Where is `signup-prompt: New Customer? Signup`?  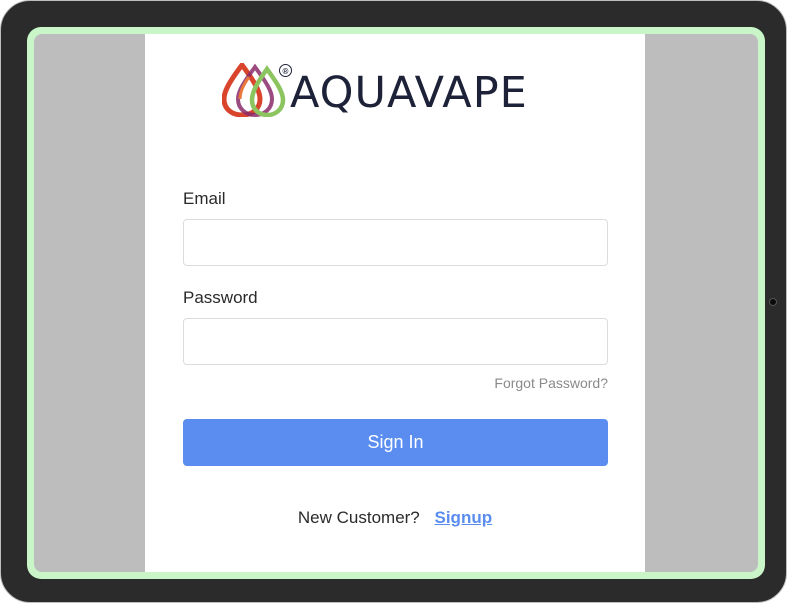
signup-prompt: New Customer? Signup is located at coordinates (395, 518).